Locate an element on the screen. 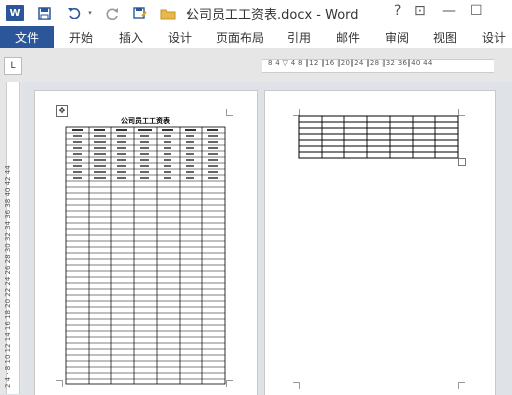  tab-selector: L is located at coordinates (13, 66).